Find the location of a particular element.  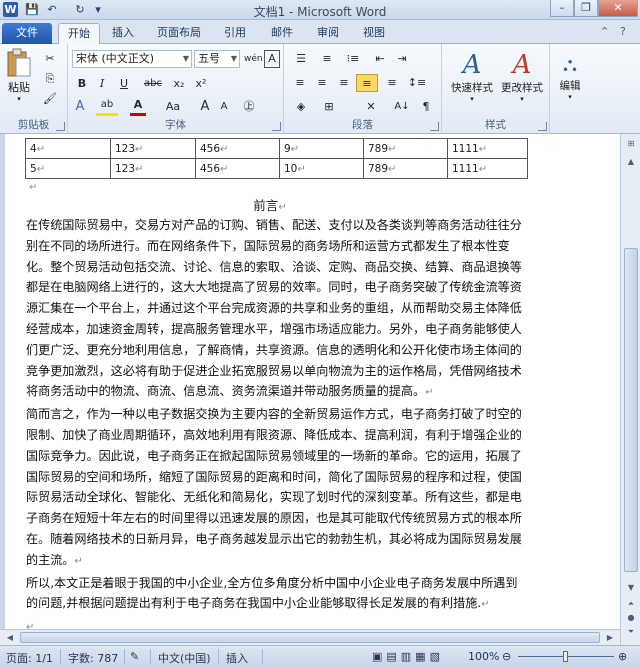

chinese-layout-icon: ✕ is located at coordinates (371, 107).